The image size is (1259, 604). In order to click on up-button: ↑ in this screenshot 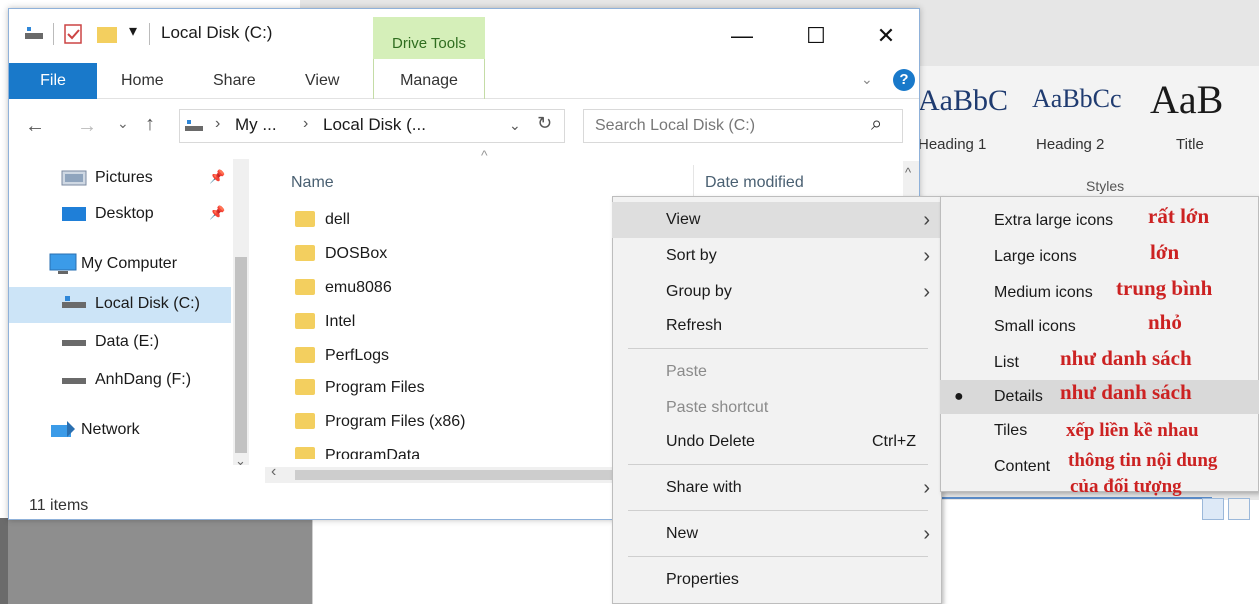, I will do `click(150, 124)`.